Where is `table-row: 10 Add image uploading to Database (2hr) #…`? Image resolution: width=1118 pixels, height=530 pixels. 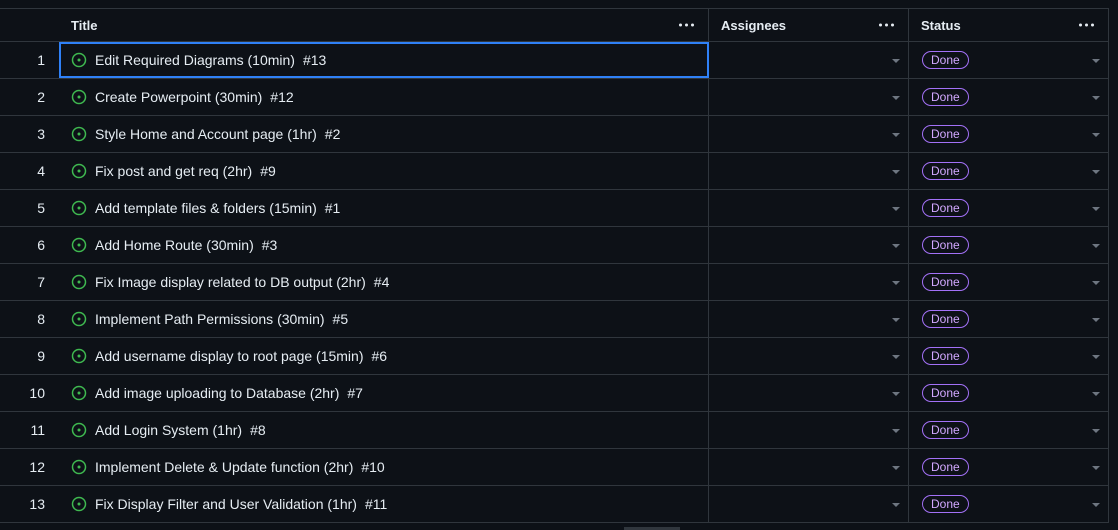 table-row: 10 Add image uploading to Database (2hr) #… is located at coordinates (554, 393).